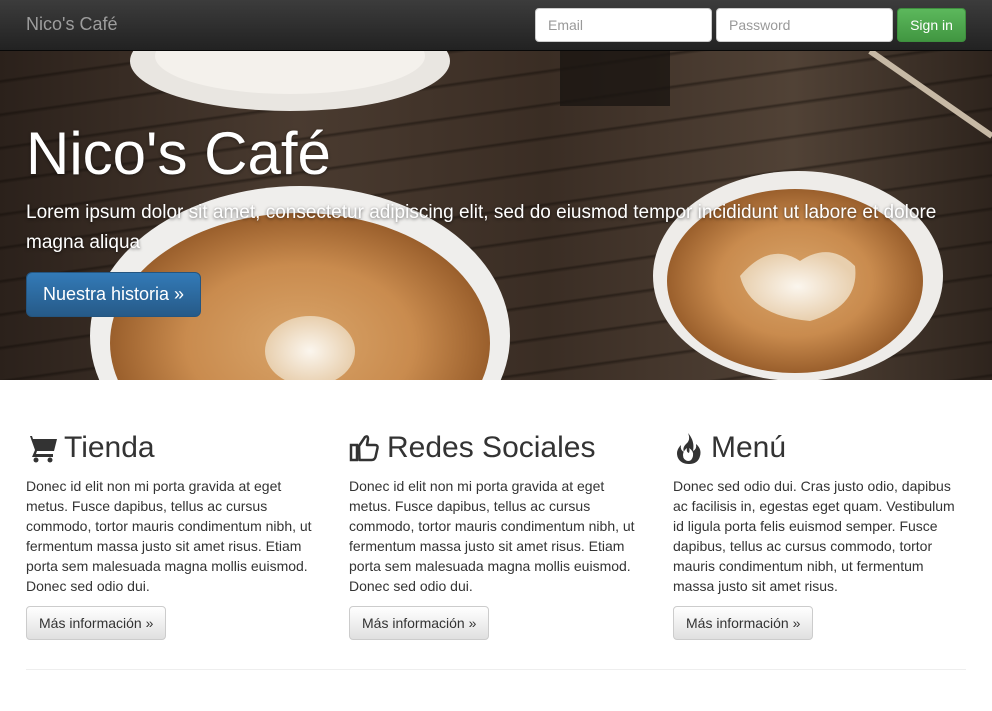  What do you see at coordinates (689, 448) in the screenshot?
I see `fire-icon` at bounding box center [689, 448].